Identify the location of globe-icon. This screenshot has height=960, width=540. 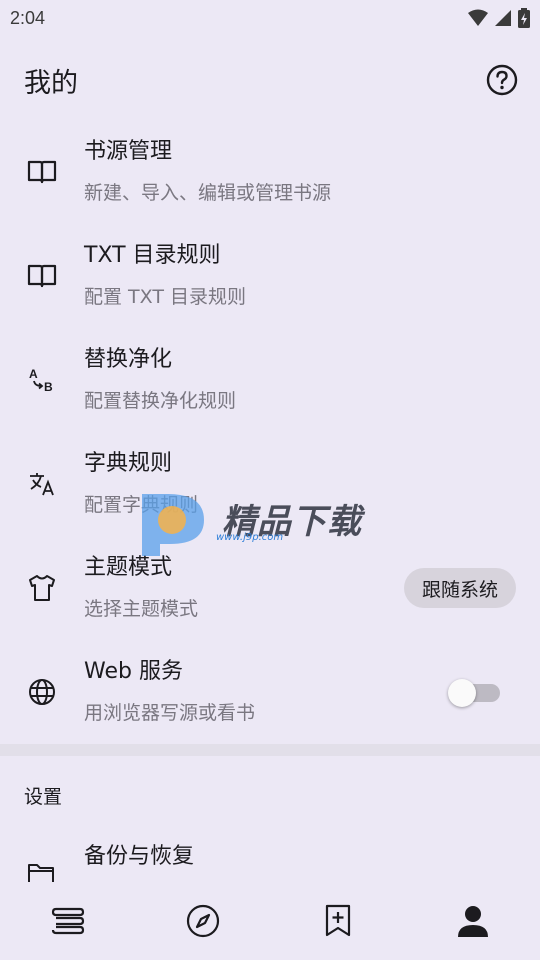
(42, 692).